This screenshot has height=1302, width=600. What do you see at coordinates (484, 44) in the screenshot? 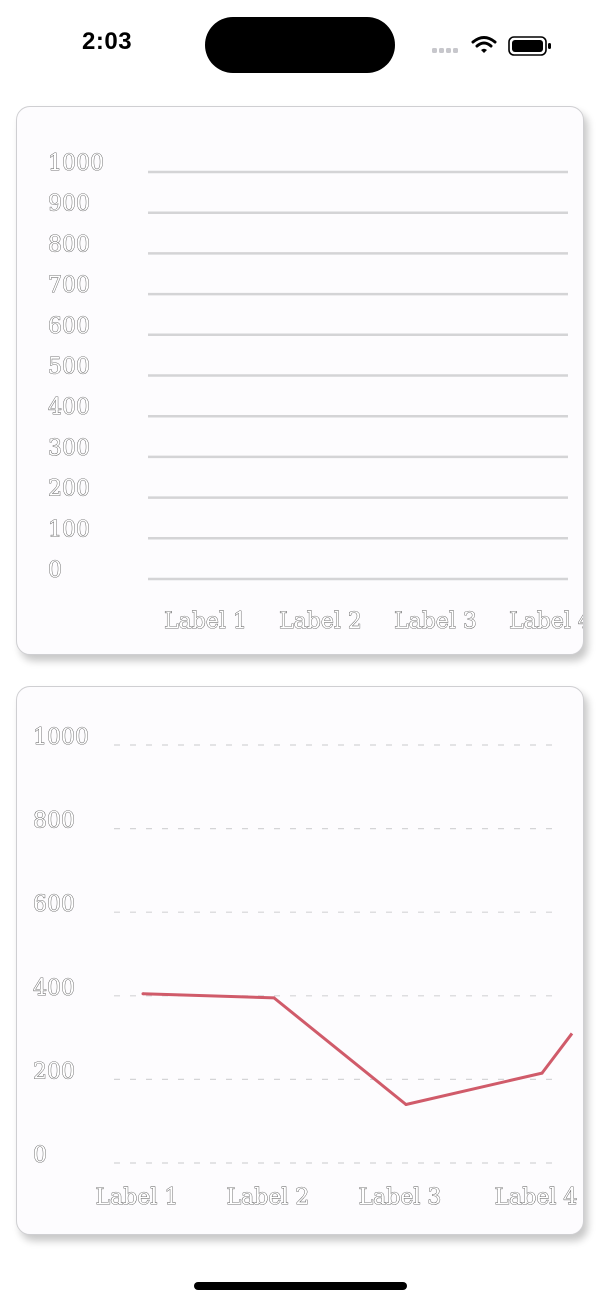
I see `wifi-icon` at bounding box center [484, 44].